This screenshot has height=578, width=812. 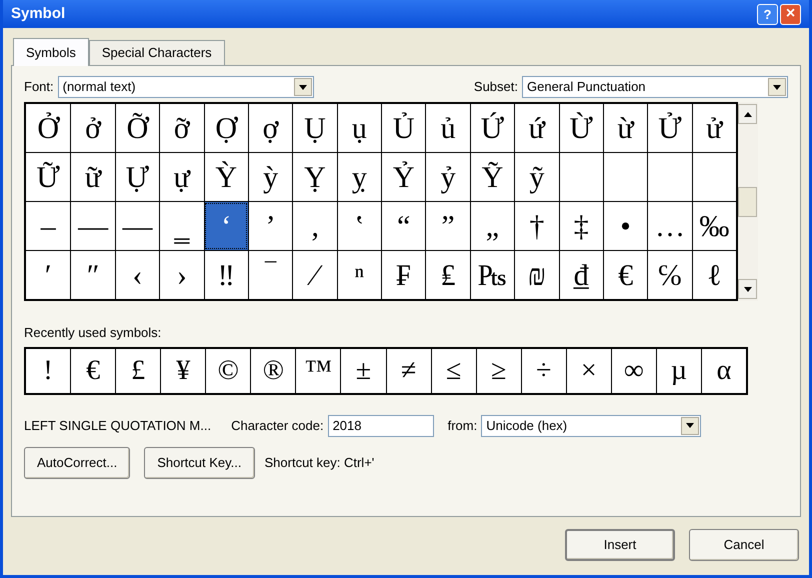 I want to click on symbol-cell: ụ, so click(x=358, y=128).